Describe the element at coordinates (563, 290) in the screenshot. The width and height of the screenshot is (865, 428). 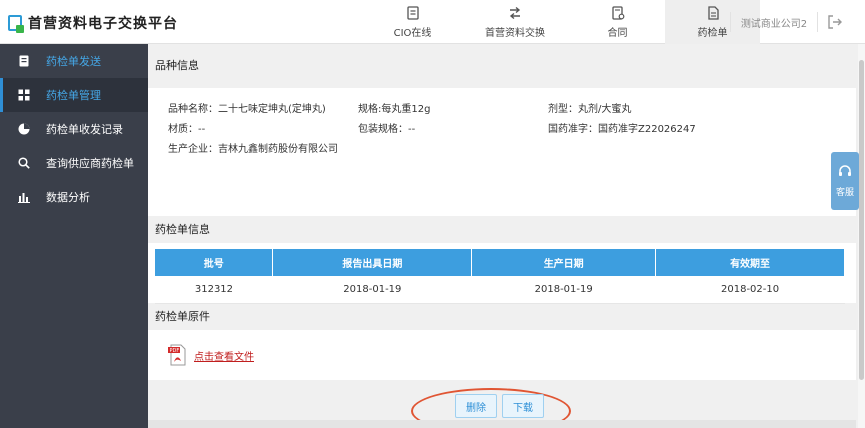
I see `cell-production-date: 2018-01-19` at that location.